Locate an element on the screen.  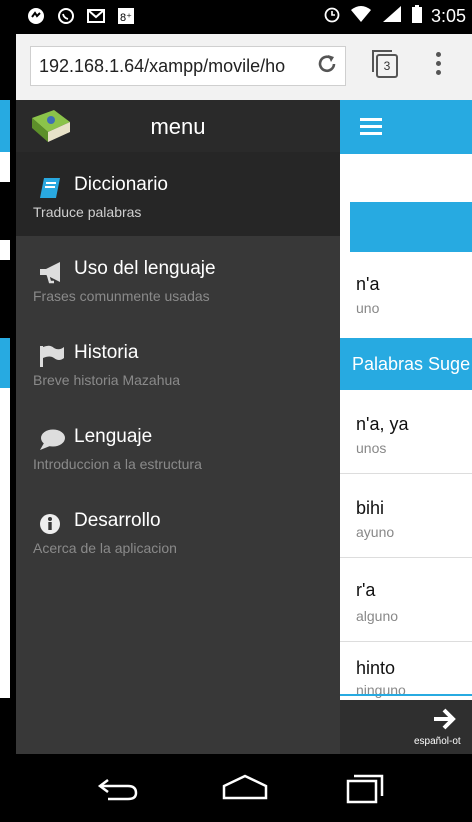
word-meaning: ayuno is located at coordinates (375, 532).